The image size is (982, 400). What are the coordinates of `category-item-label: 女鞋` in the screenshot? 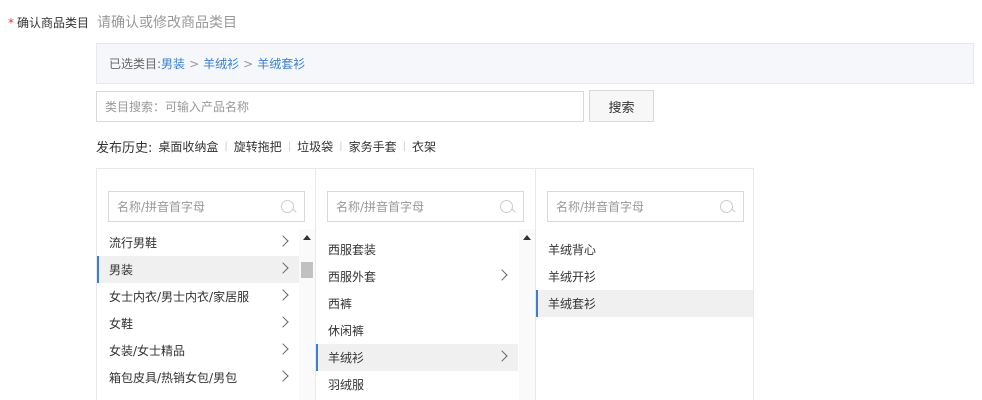 It's located at (121, 324).